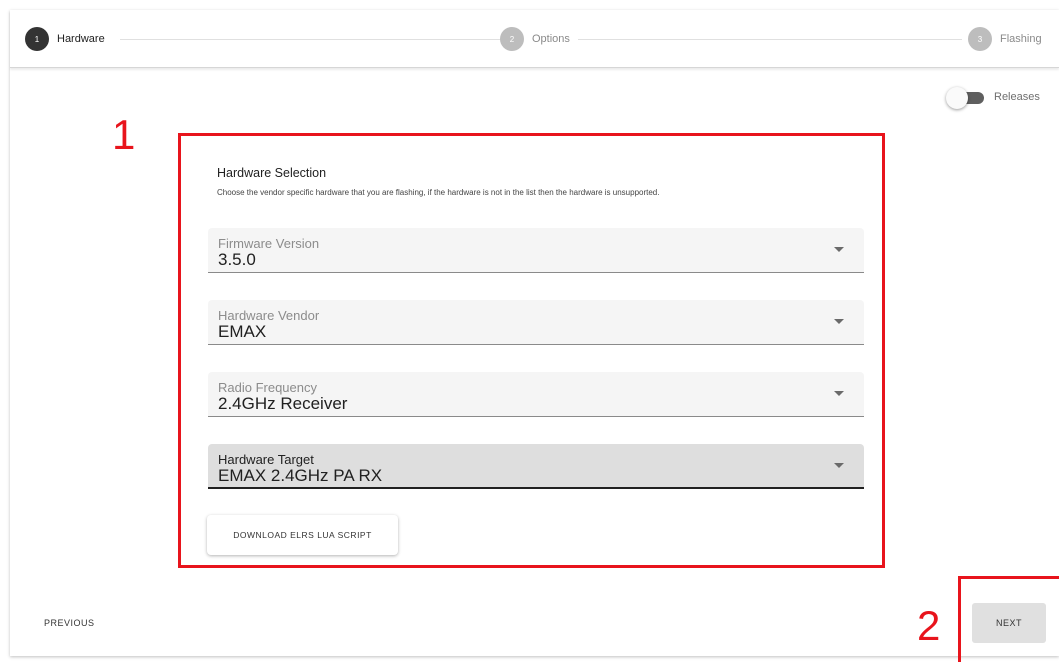 The height and width of the screenshot is (662, 1059). What do you see at coordinates (1009, 623) in the screenshot?
I see `next-button: NEXT` at bounding box center [1009, 623].